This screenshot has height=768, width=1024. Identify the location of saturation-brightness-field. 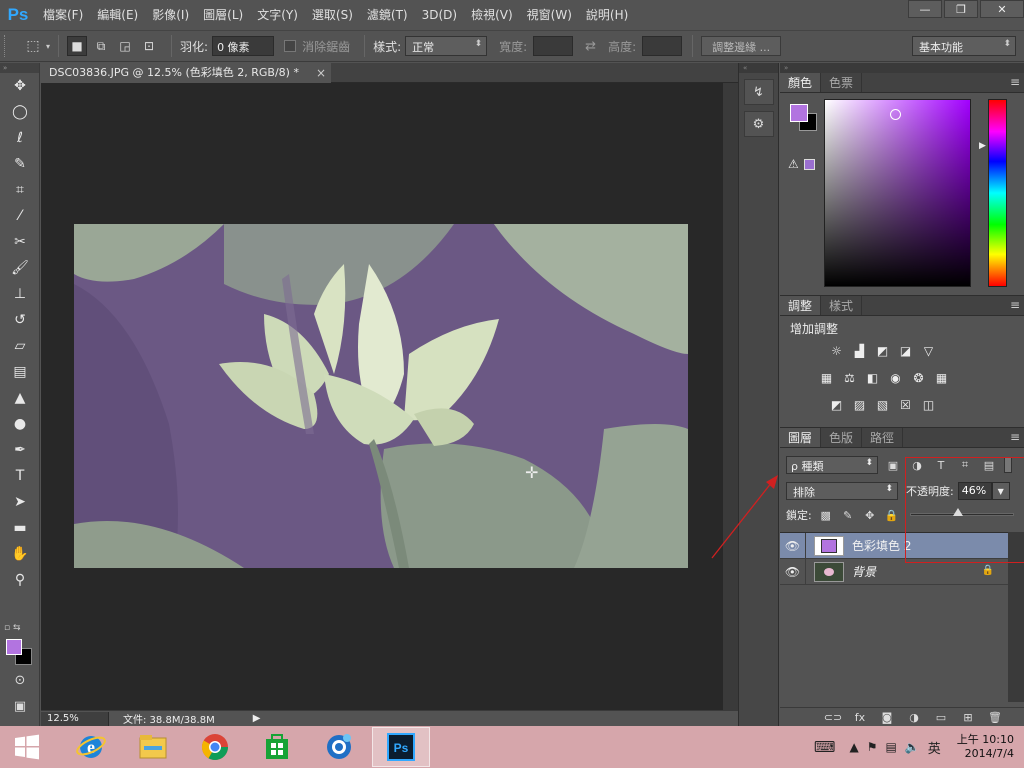
(897, 193).